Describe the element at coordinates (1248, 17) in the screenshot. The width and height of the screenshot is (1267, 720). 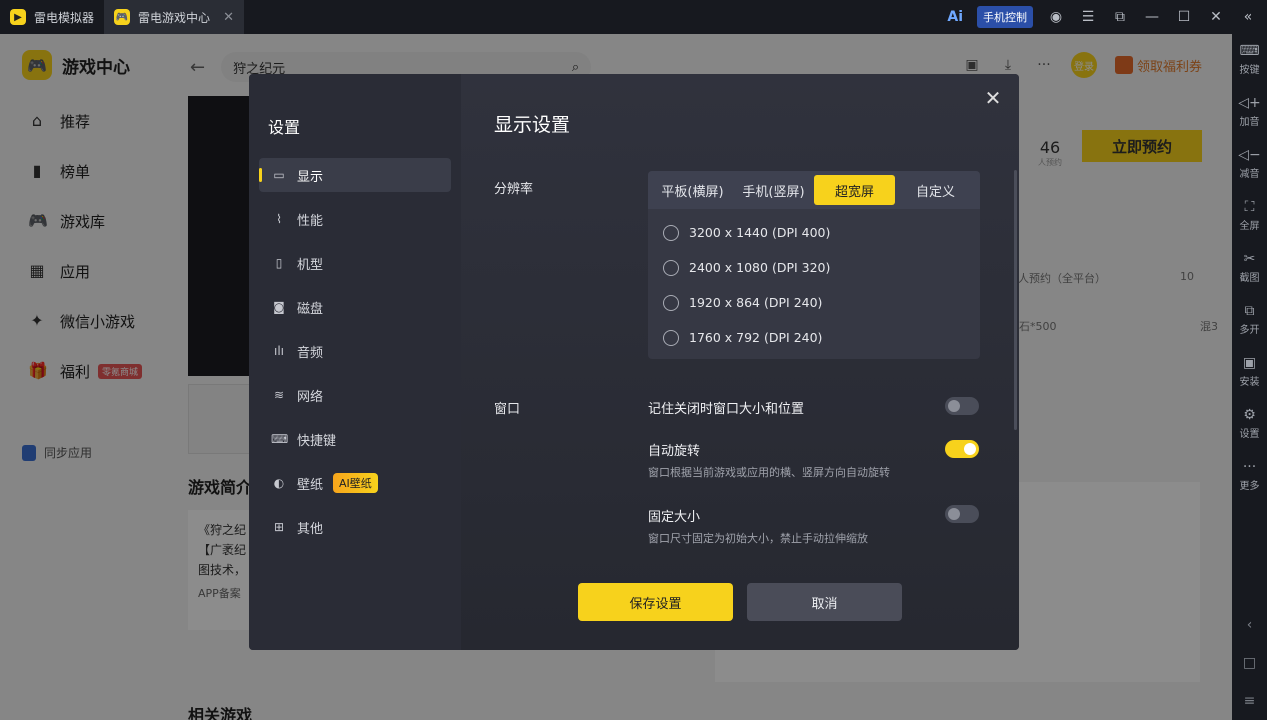
I see `collapse-sidebar-icon: «` at that location.